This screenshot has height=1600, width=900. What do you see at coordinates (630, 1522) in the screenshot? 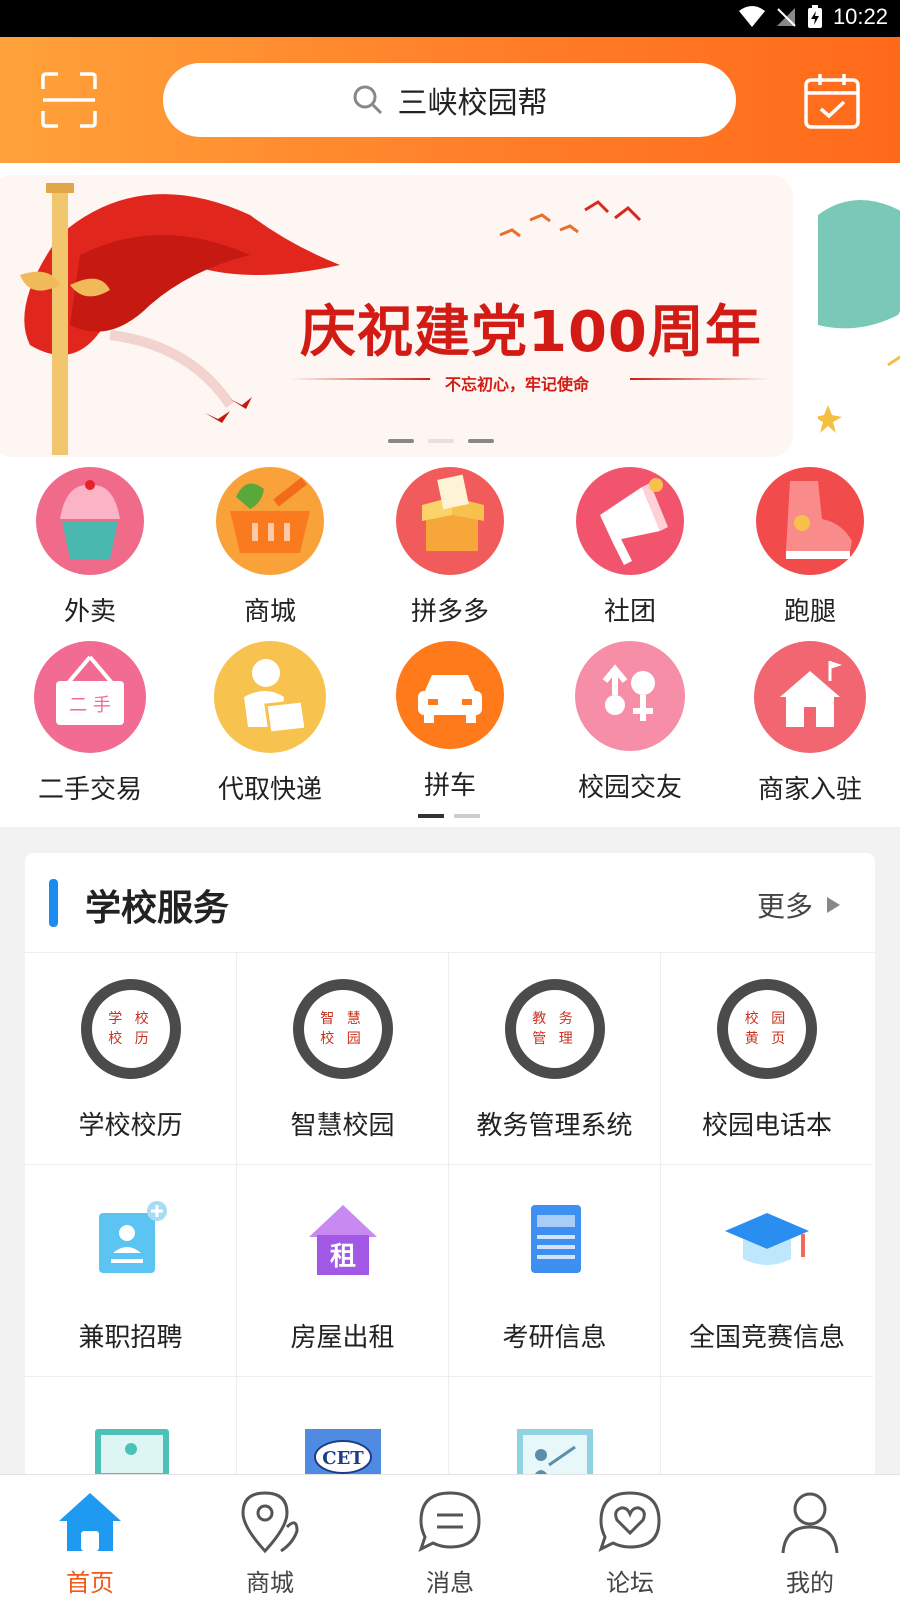
I see `heart-bubble-icon` at bounding box center [630, 1522].